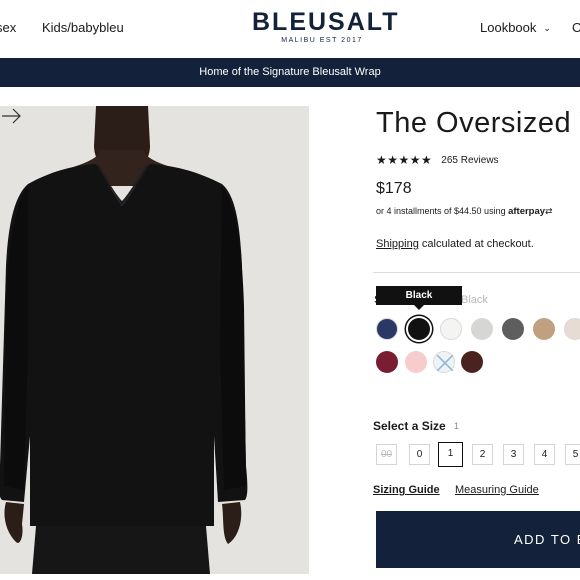 The height and width of the screenshot is (580, 580). Describe the element at coordinates (394, 188) in the screenshot. I see `product-price: $178` at that location.